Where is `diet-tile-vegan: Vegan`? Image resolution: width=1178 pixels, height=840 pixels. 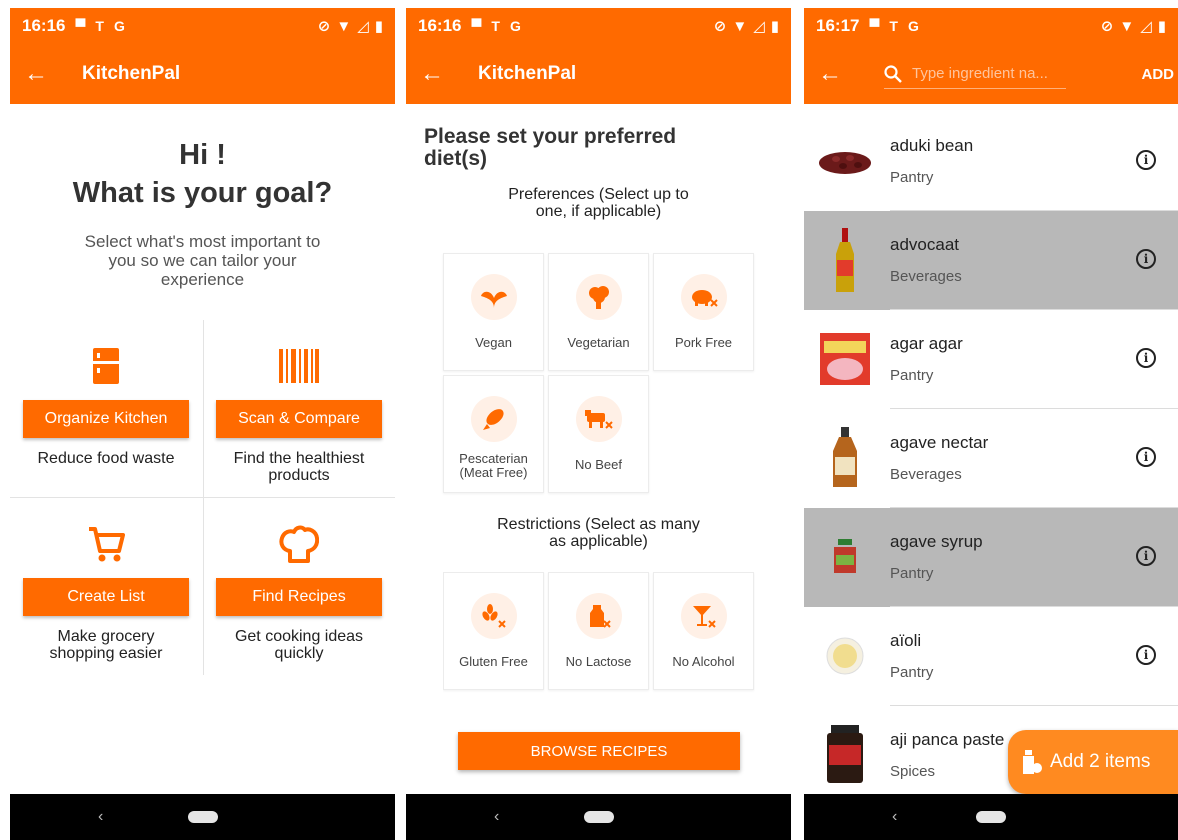 diet-tile-vegan: Vegan is located at coordinates (493, 312).